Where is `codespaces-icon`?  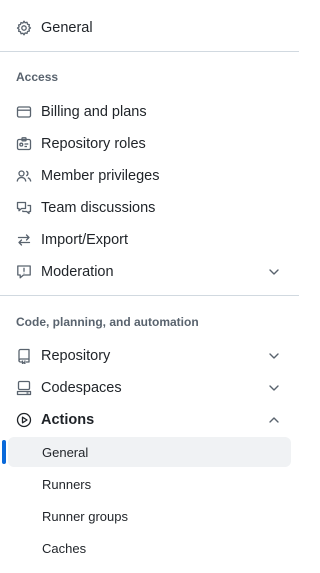 codespaces-icon is located at coordinates (24, 388).